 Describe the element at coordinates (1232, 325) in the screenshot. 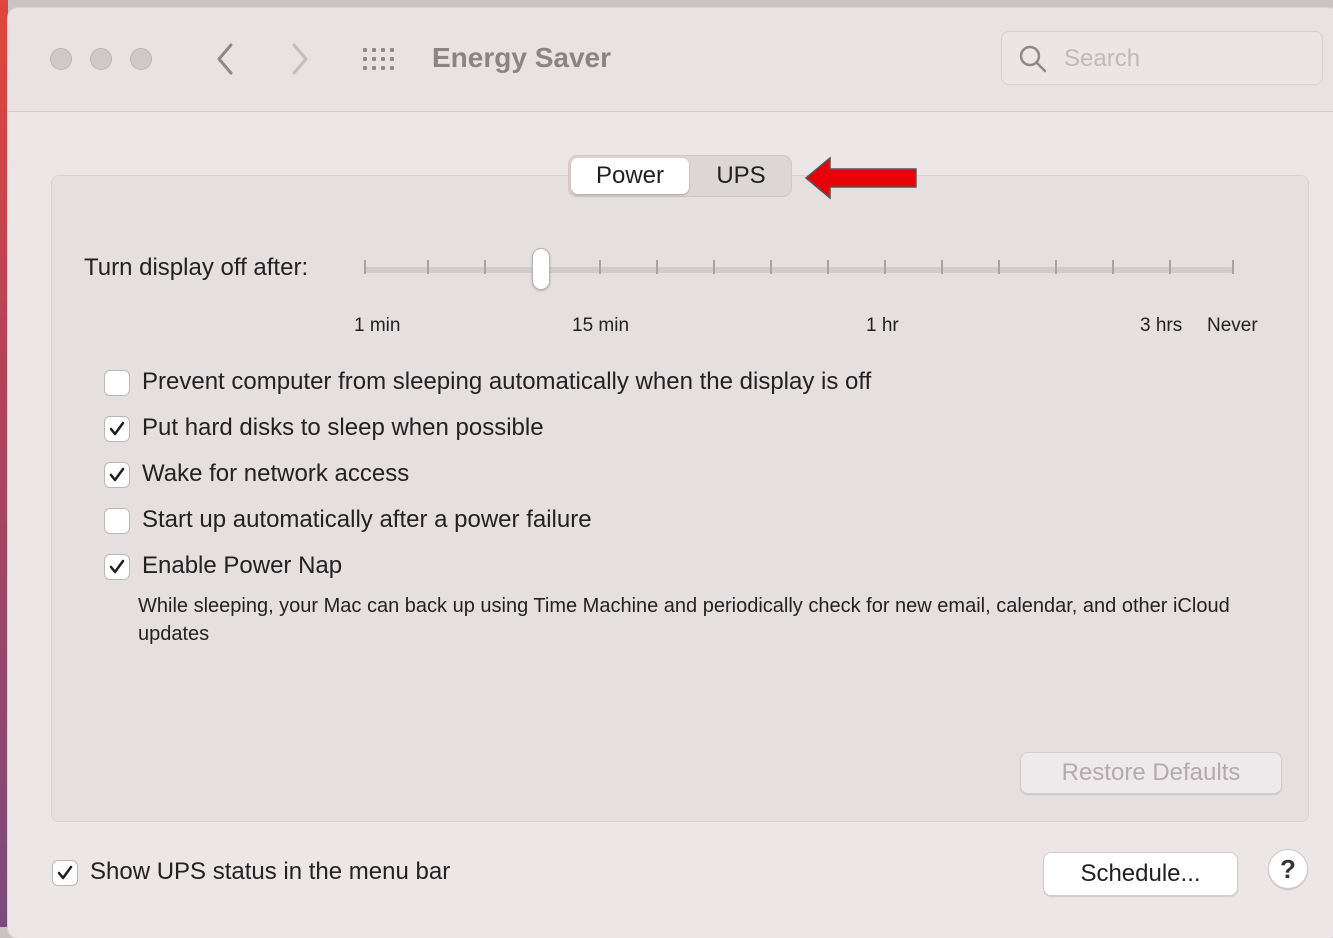

I see `tick-label-never: Never` at that location.